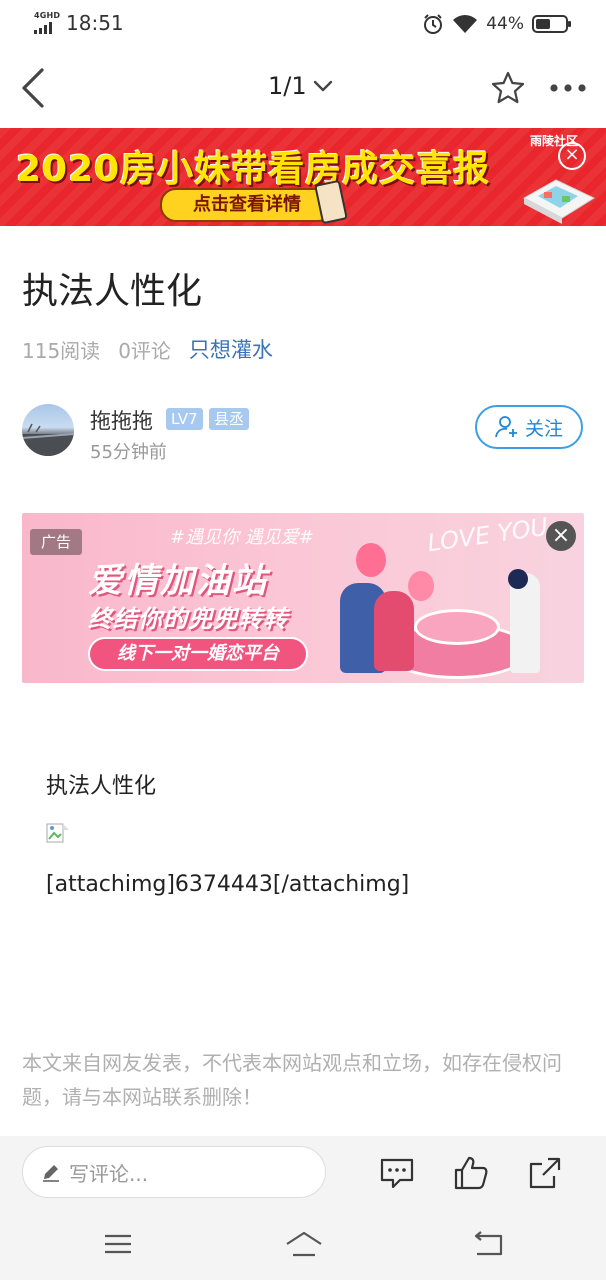 The image size is (606, 1280). I want to click on page-indicator-label: 1/1, so click(287, 86).